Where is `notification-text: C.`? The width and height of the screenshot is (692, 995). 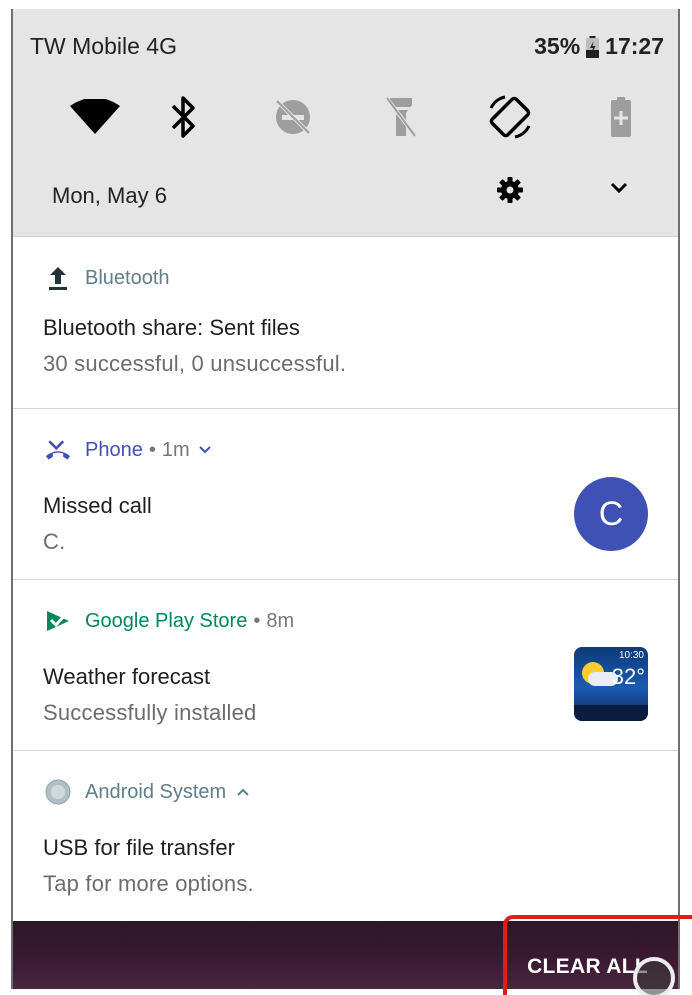
notification-text: C. is located at coordinates (54, 541).